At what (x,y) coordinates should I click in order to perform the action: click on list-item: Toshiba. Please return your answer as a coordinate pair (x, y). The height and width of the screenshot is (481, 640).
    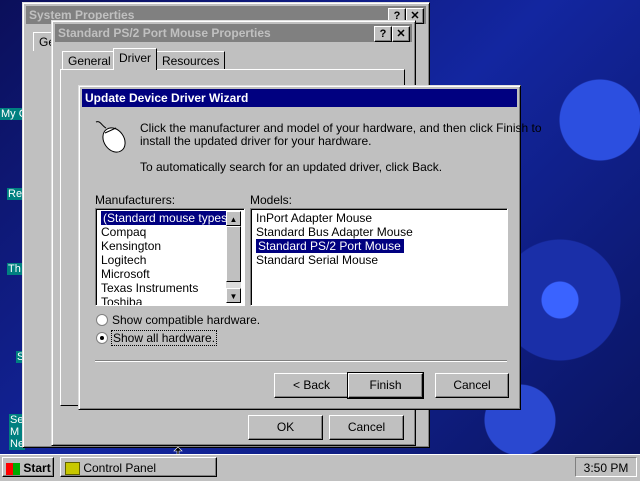
    Looking at the image, I should click on (161, 300).